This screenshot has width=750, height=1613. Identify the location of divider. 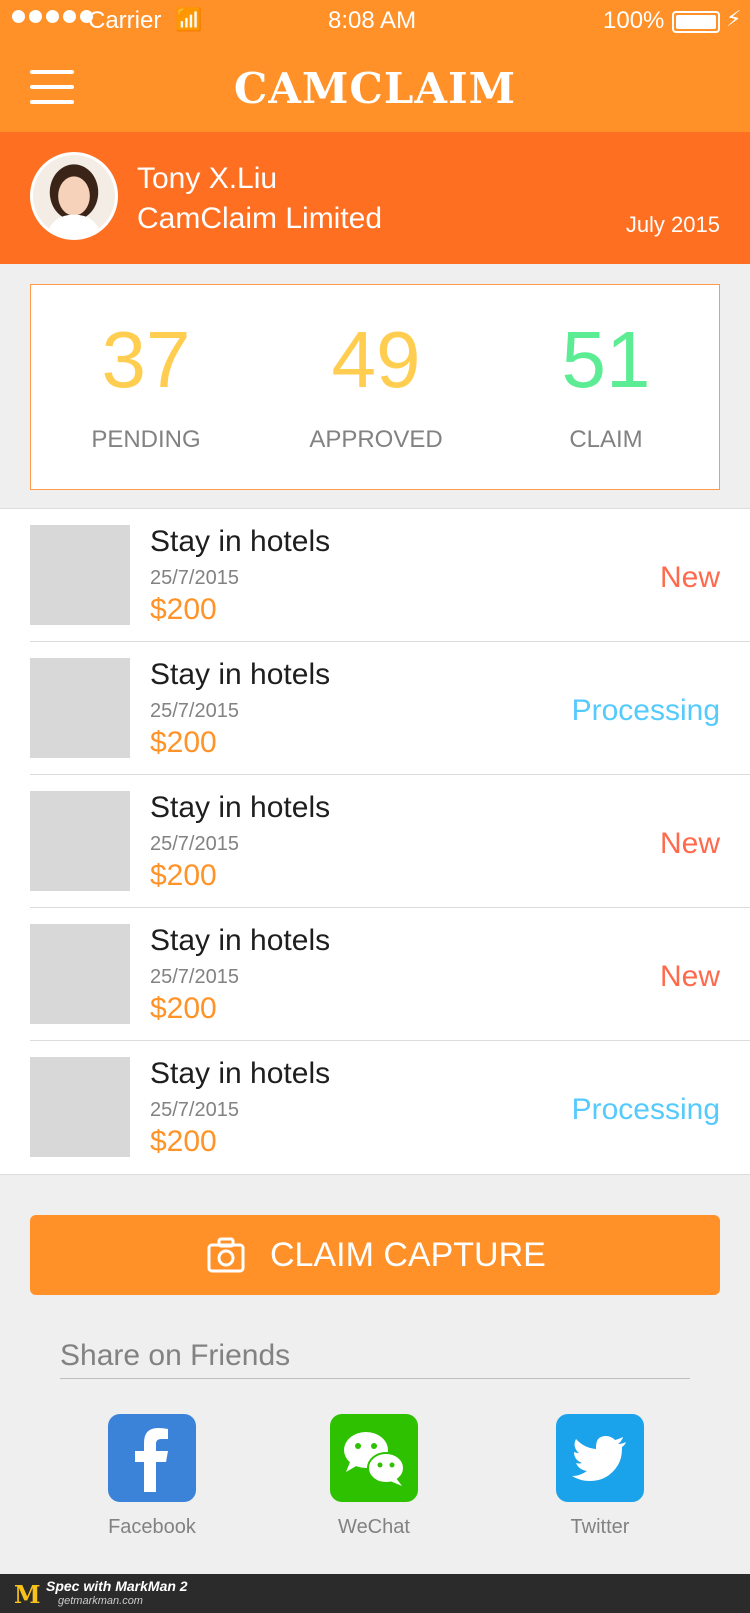
(375, 1378).